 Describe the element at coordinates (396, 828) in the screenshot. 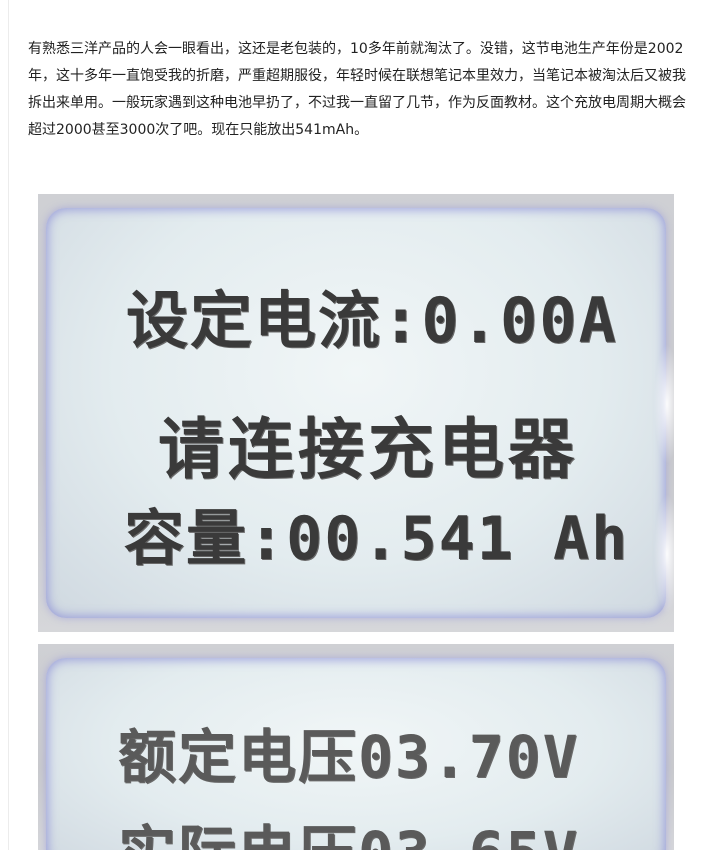

I see `lcd-actual-voltage: 实际电压03.65V` at that location.